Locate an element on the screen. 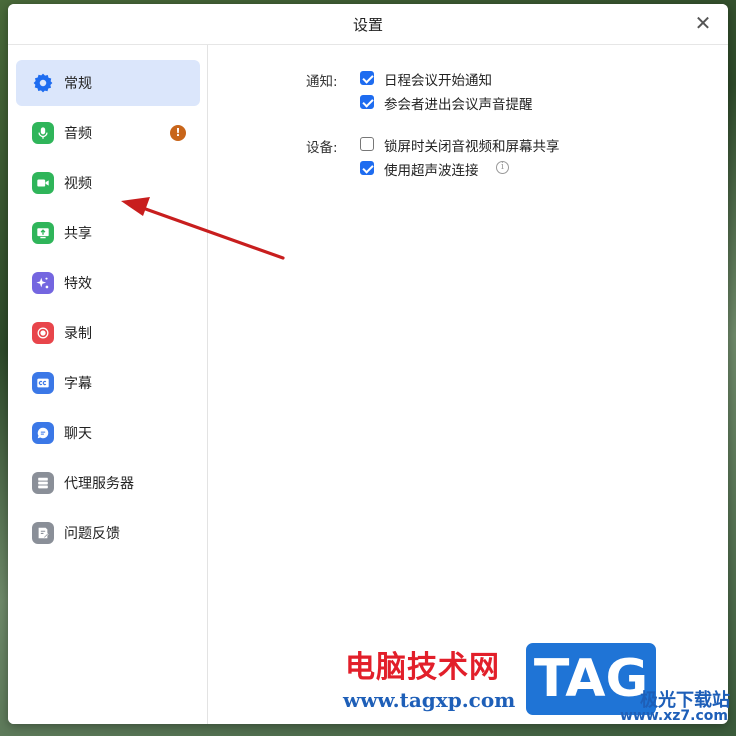  watermark-site-url: www.xz7.com is located at coordinates (674, 716).